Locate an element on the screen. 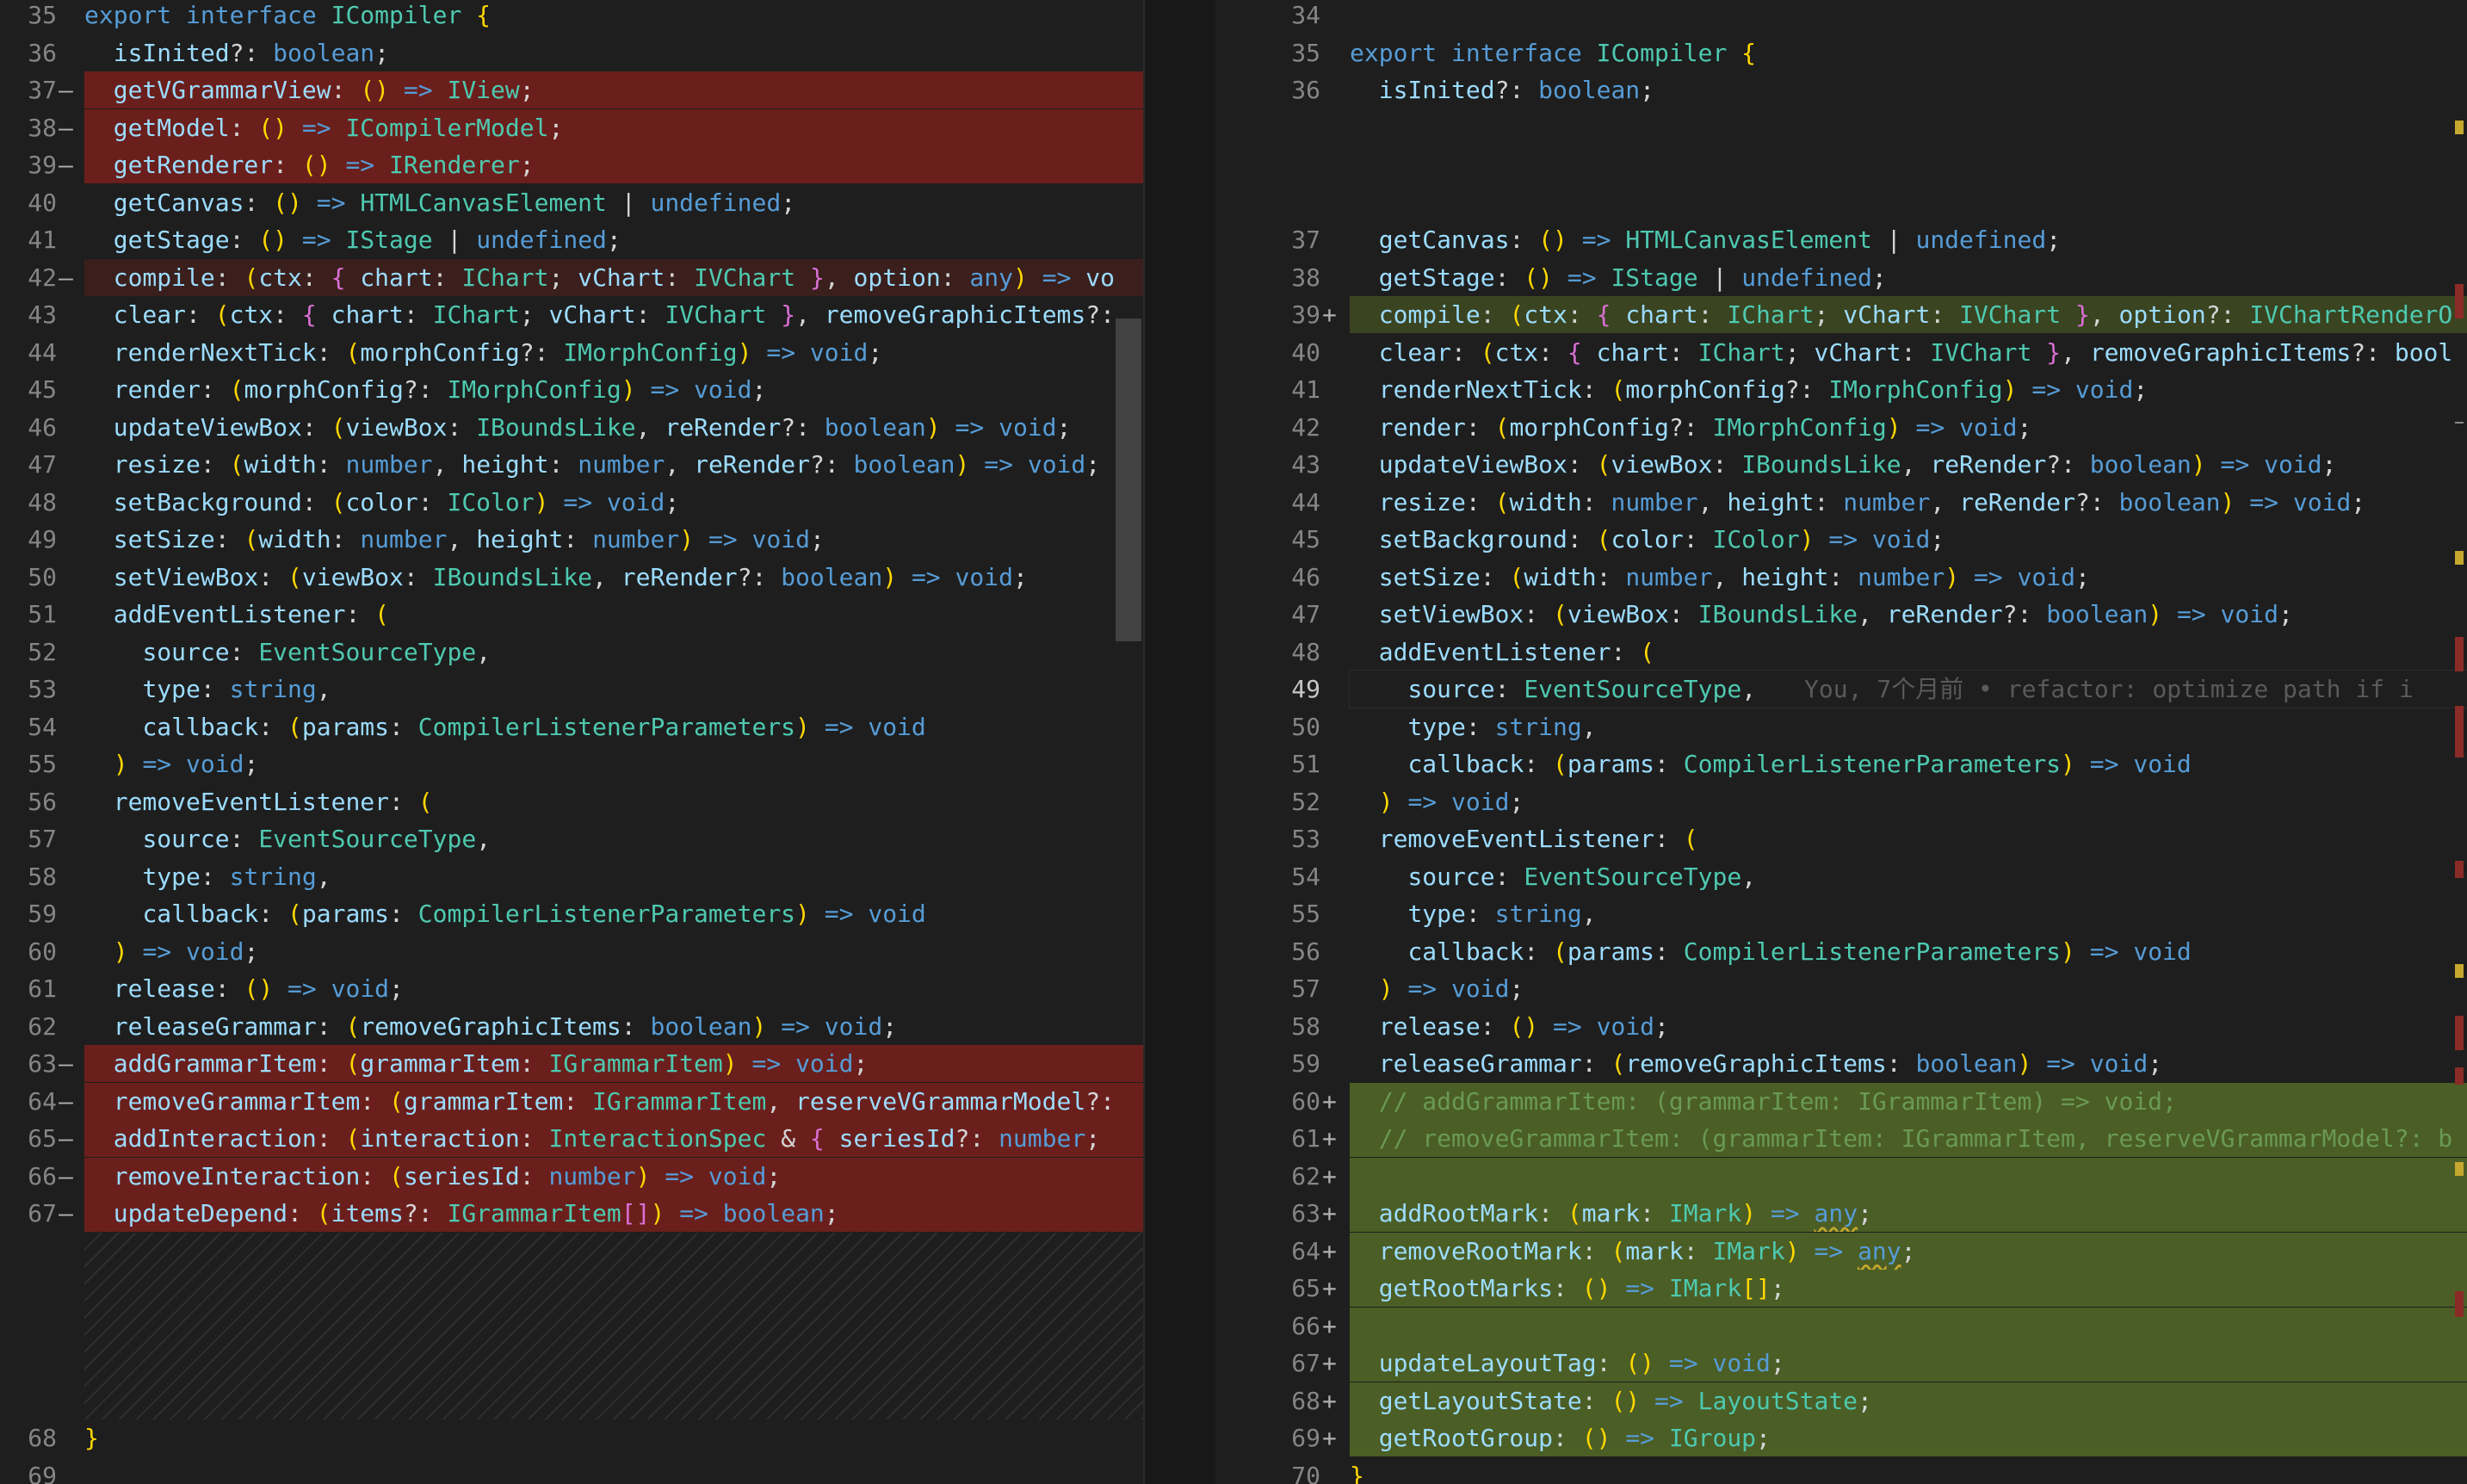  left-code-line: 39— getRenderer: () => IRenderer; is located at coordinates (571, 164).